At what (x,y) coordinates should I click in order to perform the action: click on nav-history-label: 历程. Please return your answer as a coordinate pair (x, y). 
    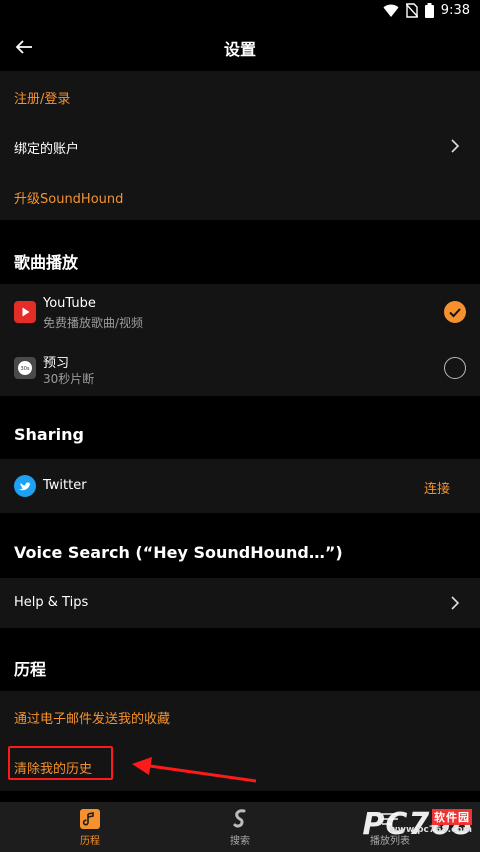
    Looking at the image, I should click on (90, 841).